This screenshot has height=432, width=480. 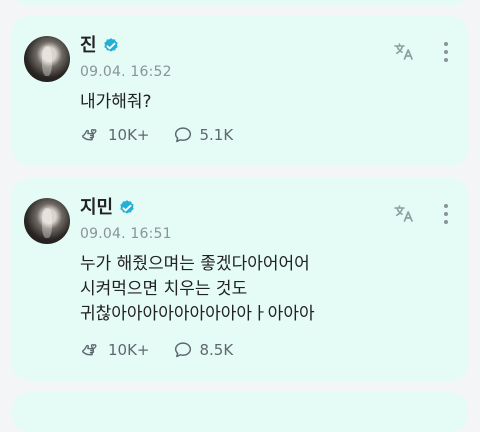 I want to click on post-text-line: 누가 해줬으며는 좋겠다아어어어, so click(x=195, y=264).